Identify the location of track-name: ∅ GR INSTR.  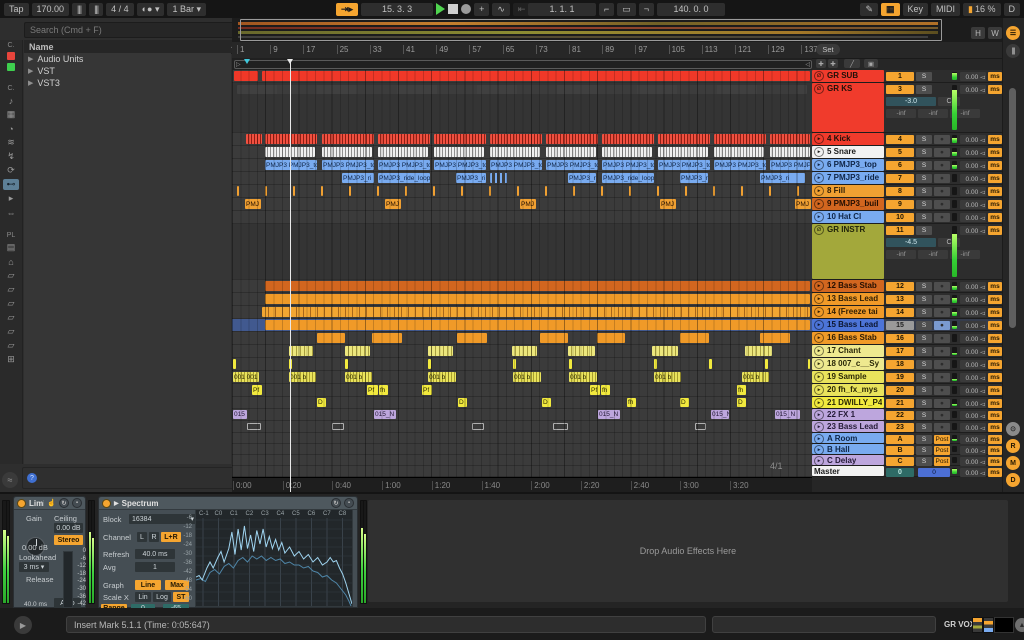
(848, 251).